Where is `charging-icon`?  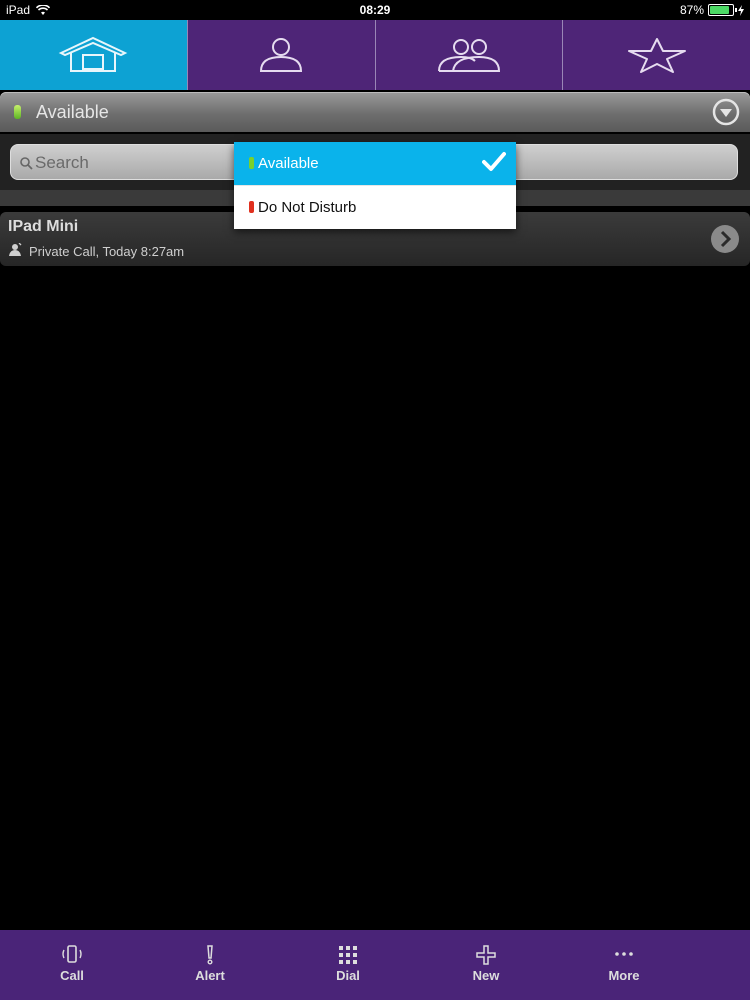
charging-icon is located at coordinates (741, 10).